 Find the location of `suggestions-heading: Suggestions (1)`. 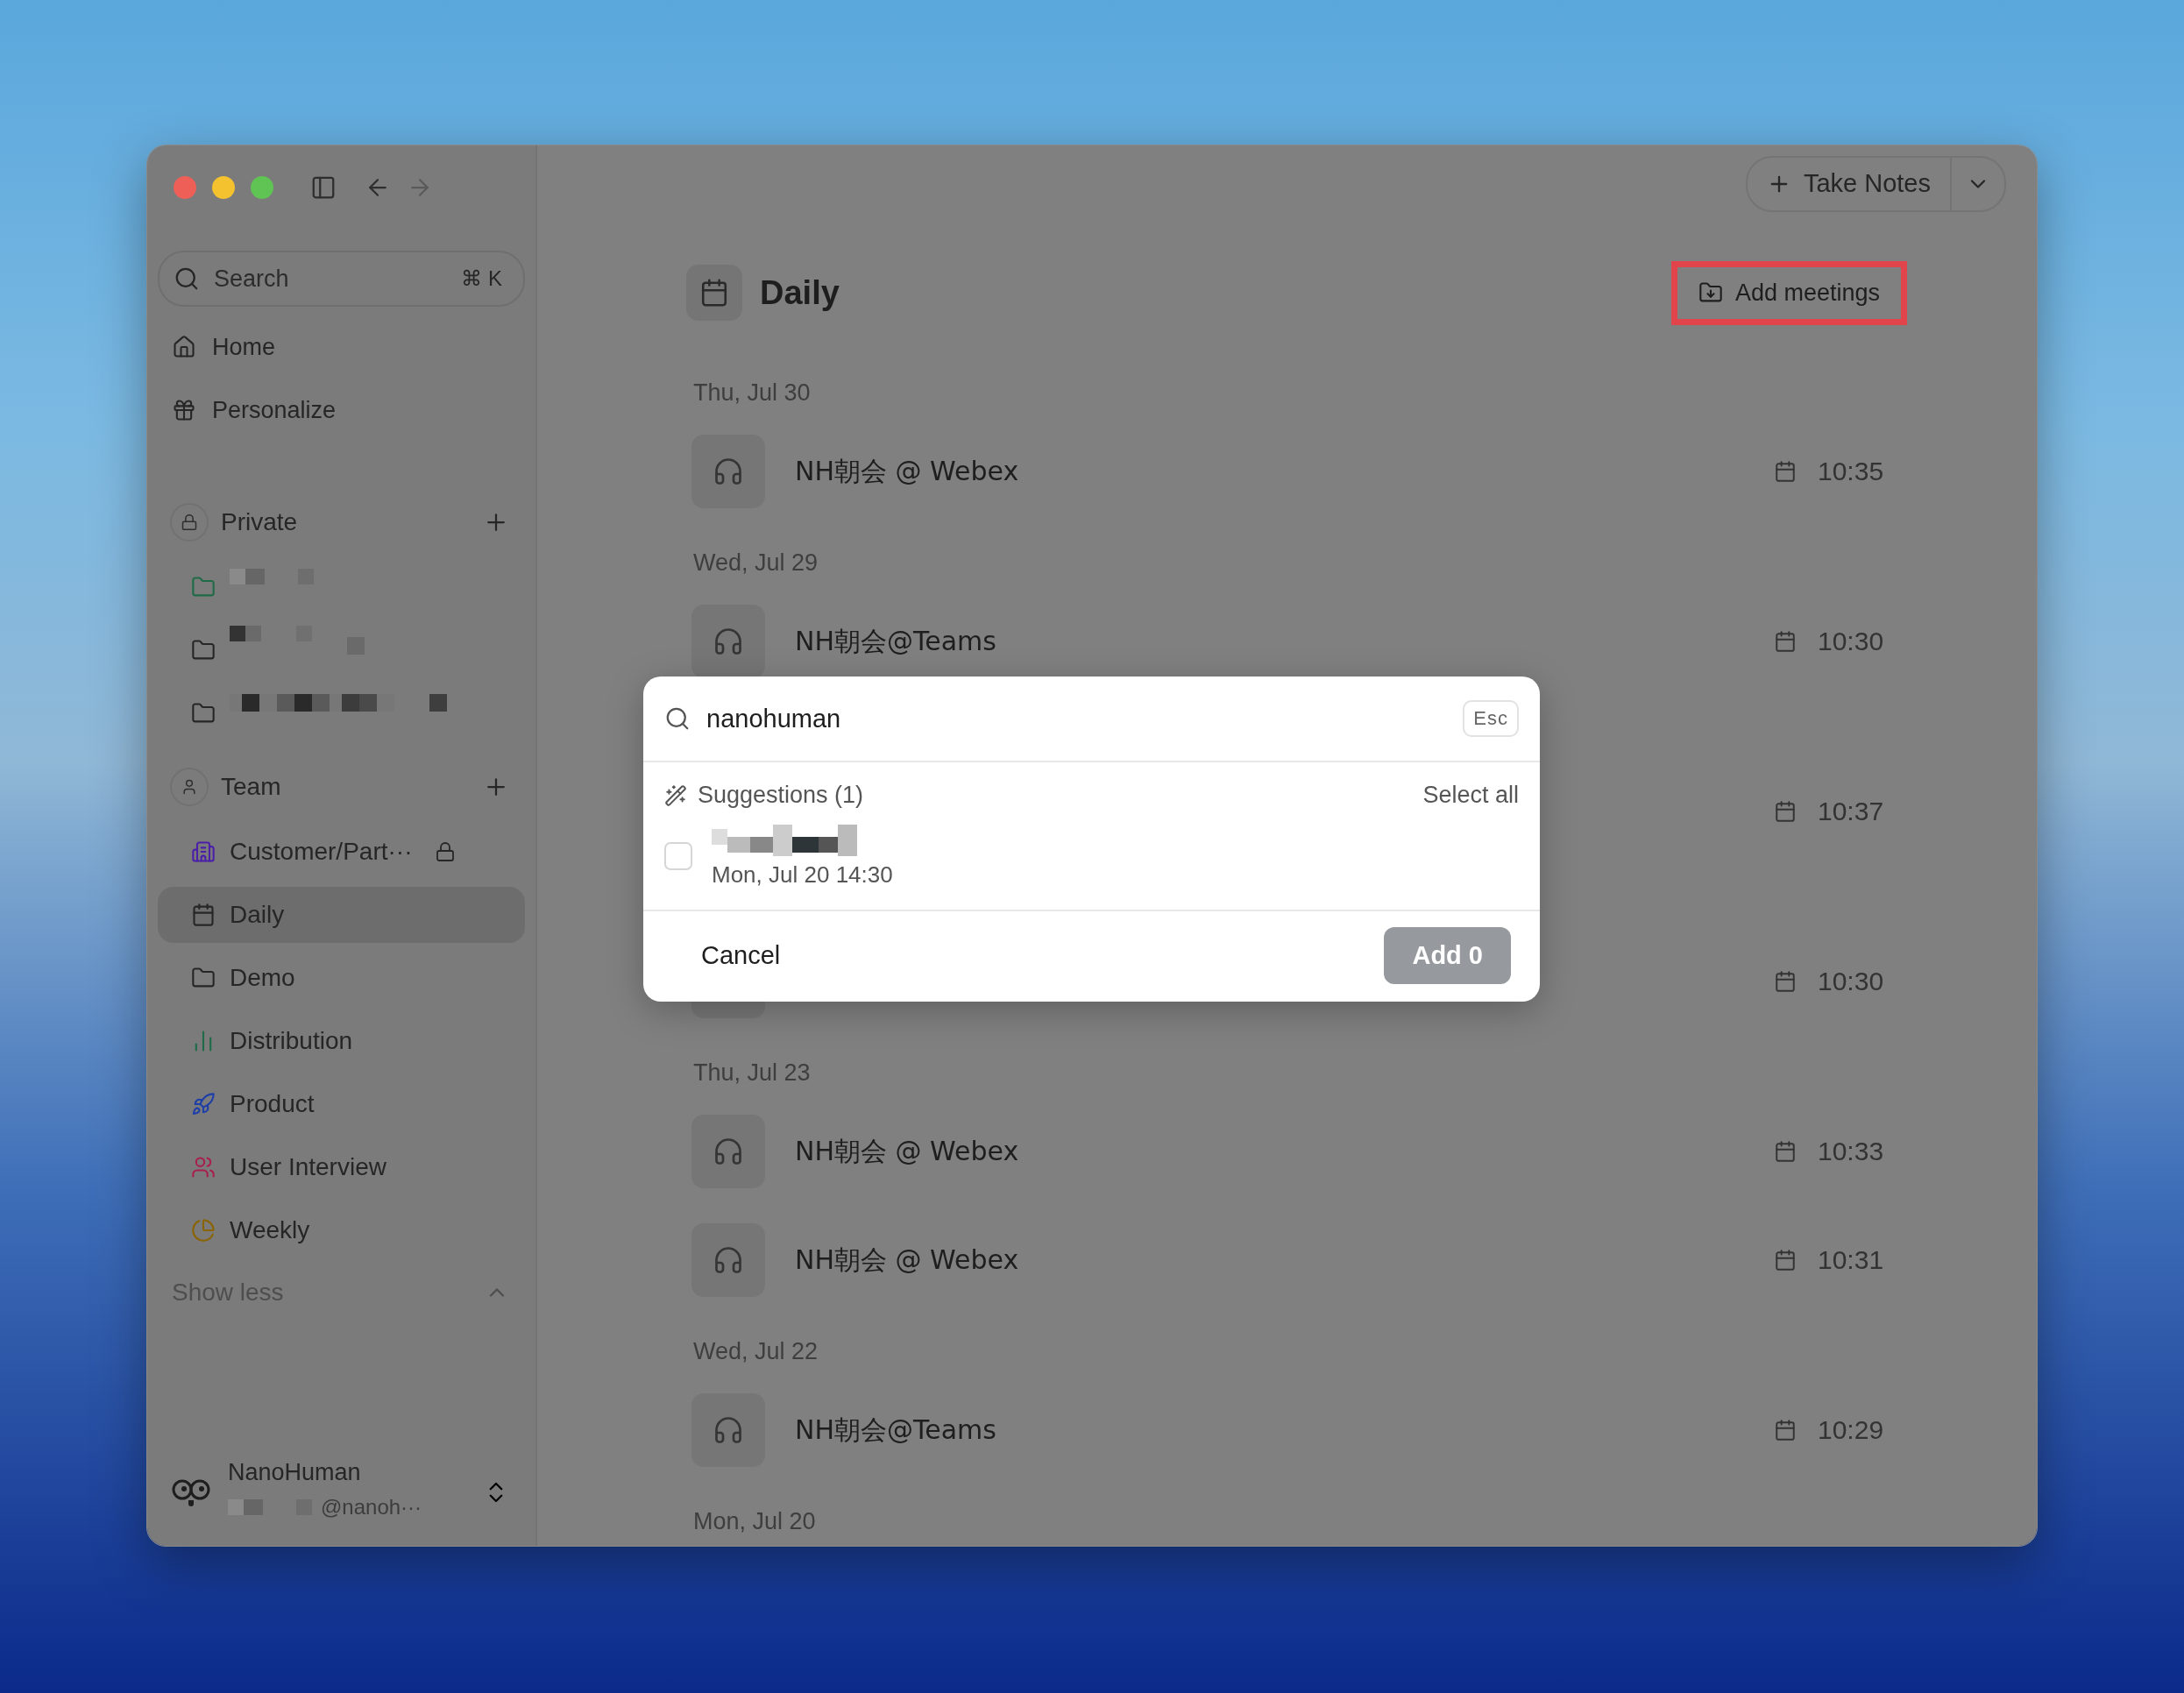

suggestions-heading: Suggestions (1) is located at coordinates (781, 795).